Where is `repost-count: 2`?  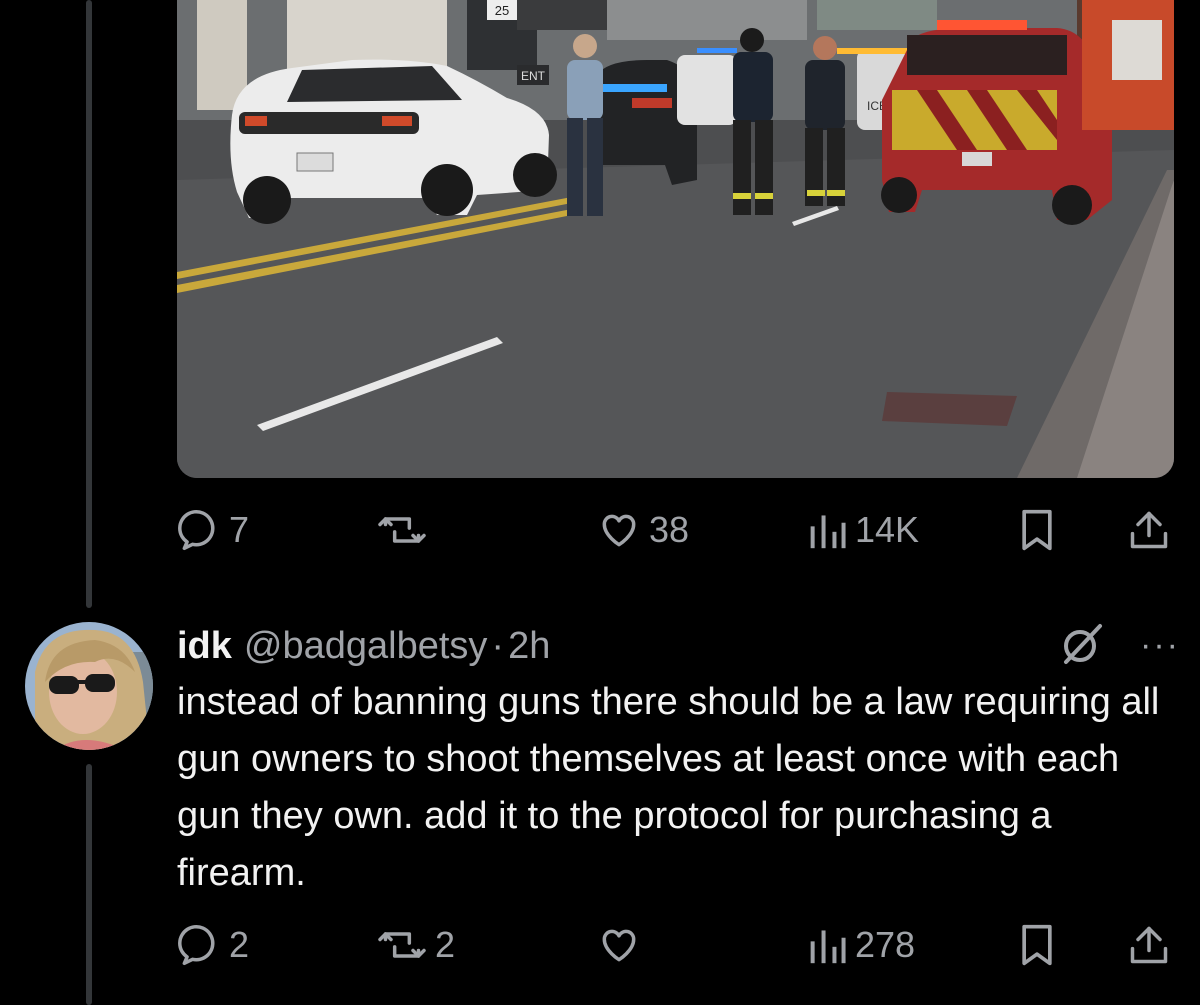
repost-count: 2 is located at coordinates (445, 944).